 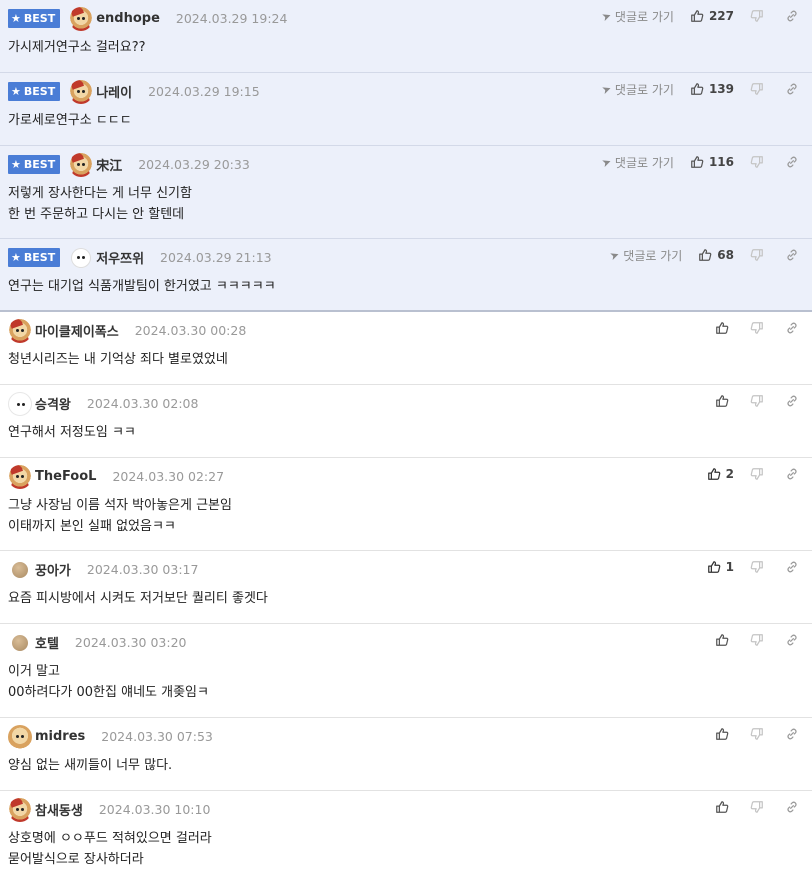 I want to click on like-button: 227, so click(x=712, y=16).